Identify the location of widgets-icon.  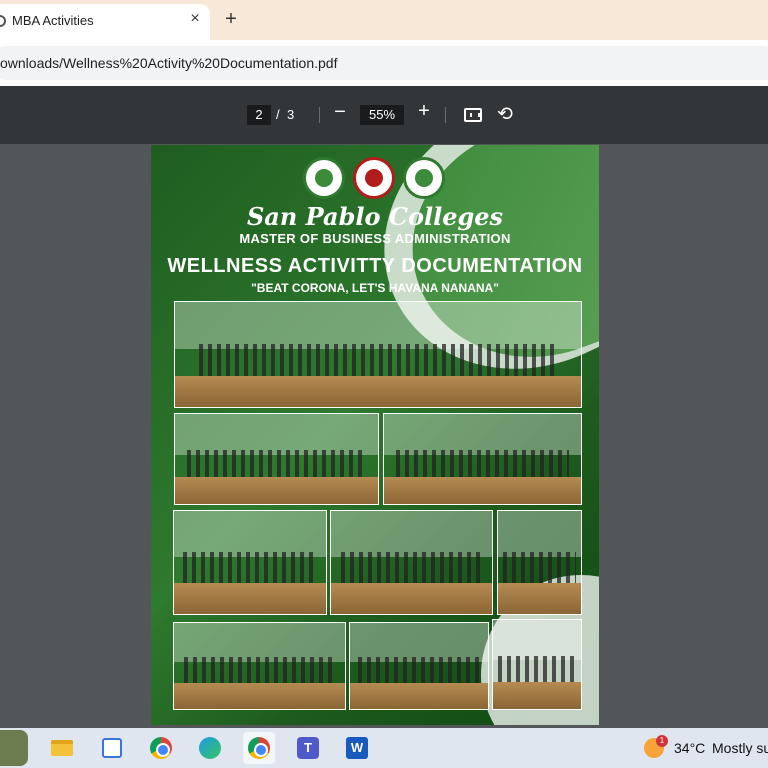
(14, 748).